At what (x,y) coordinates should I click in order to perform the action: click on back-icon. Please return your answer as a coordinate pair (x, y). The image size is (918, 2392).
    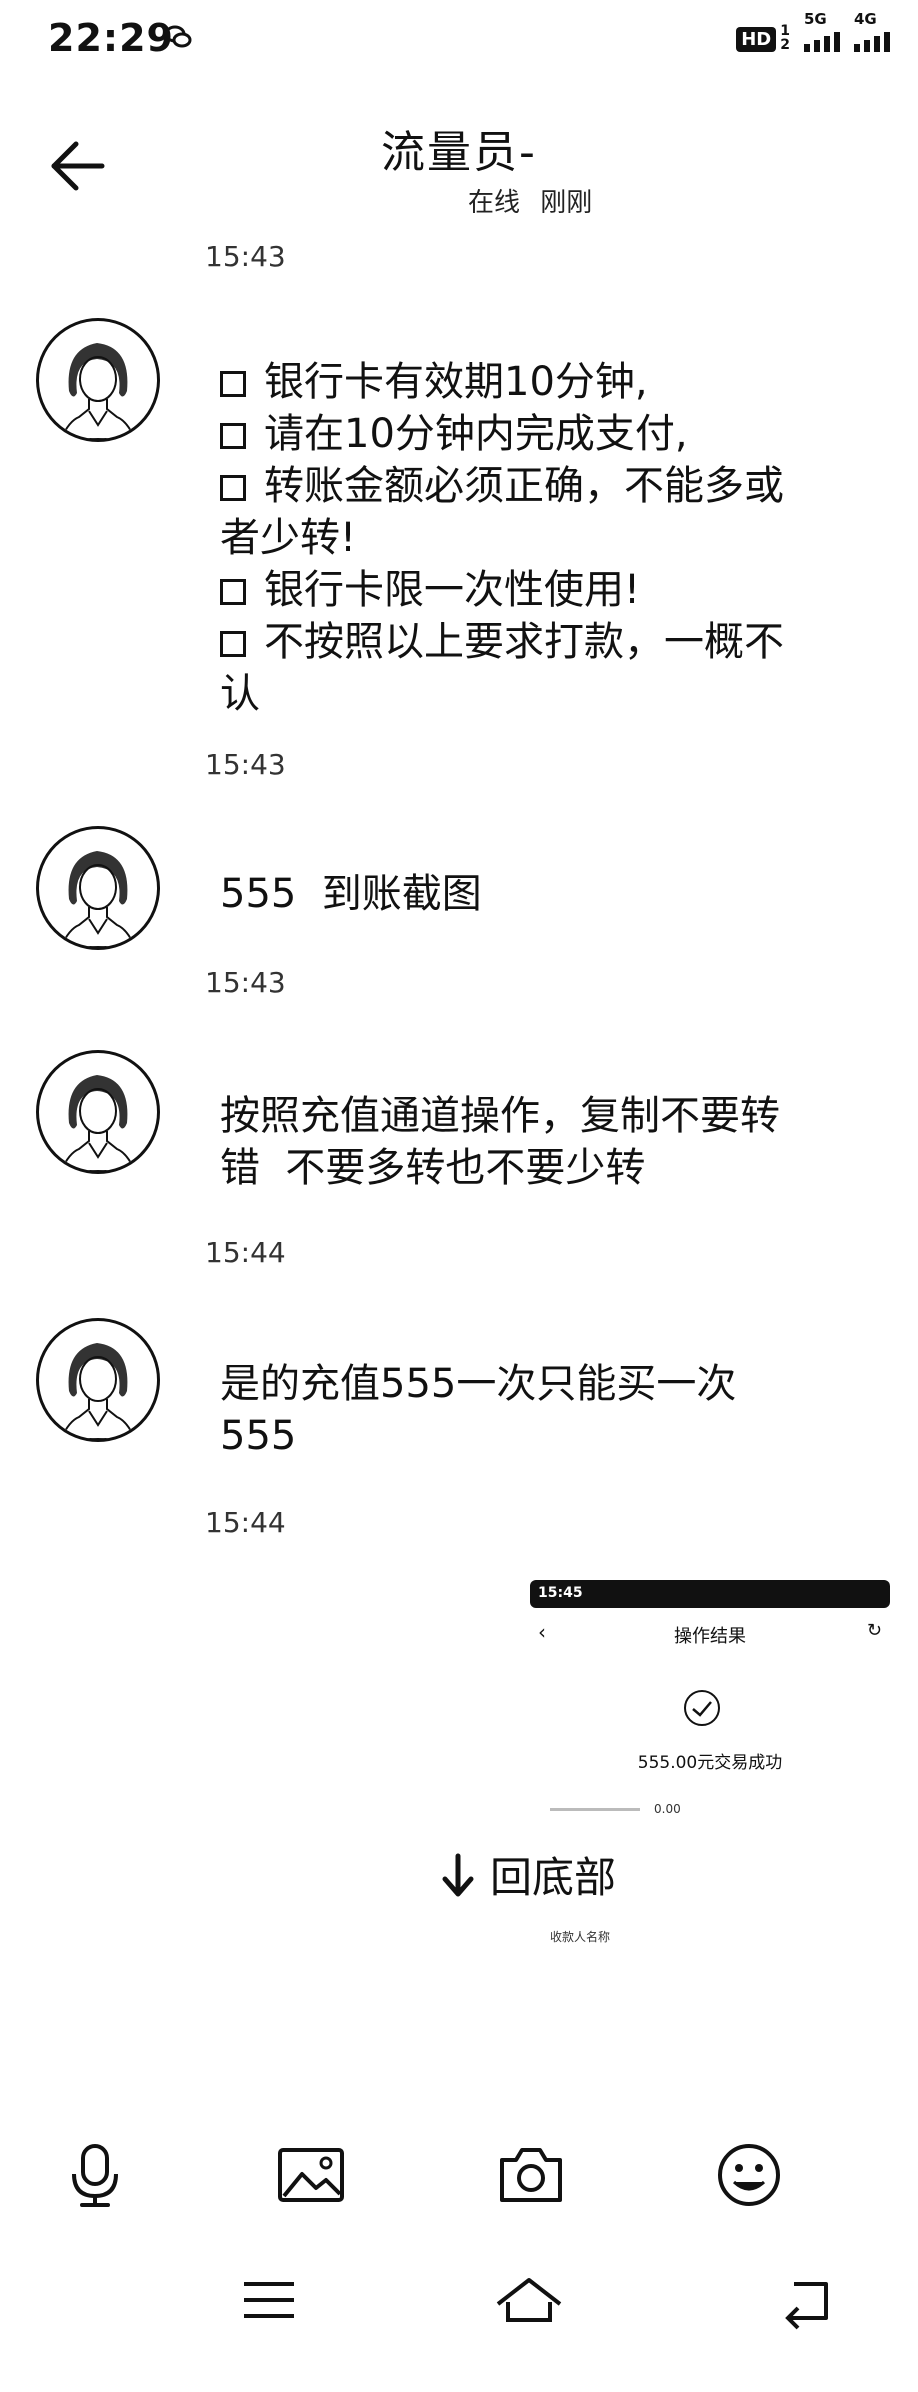
    Looking at the image, I should click on (809, 2300).